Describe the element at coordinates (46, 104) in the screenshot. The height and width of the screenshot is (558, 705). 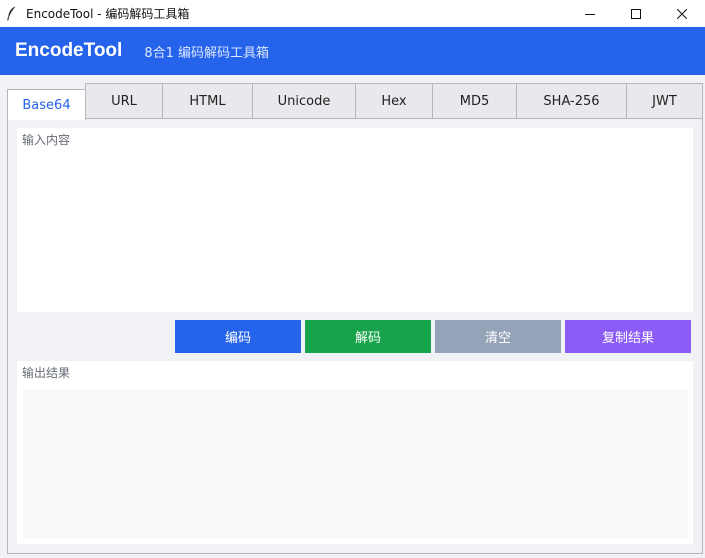
I see `tab-base64: Base64` at that location.